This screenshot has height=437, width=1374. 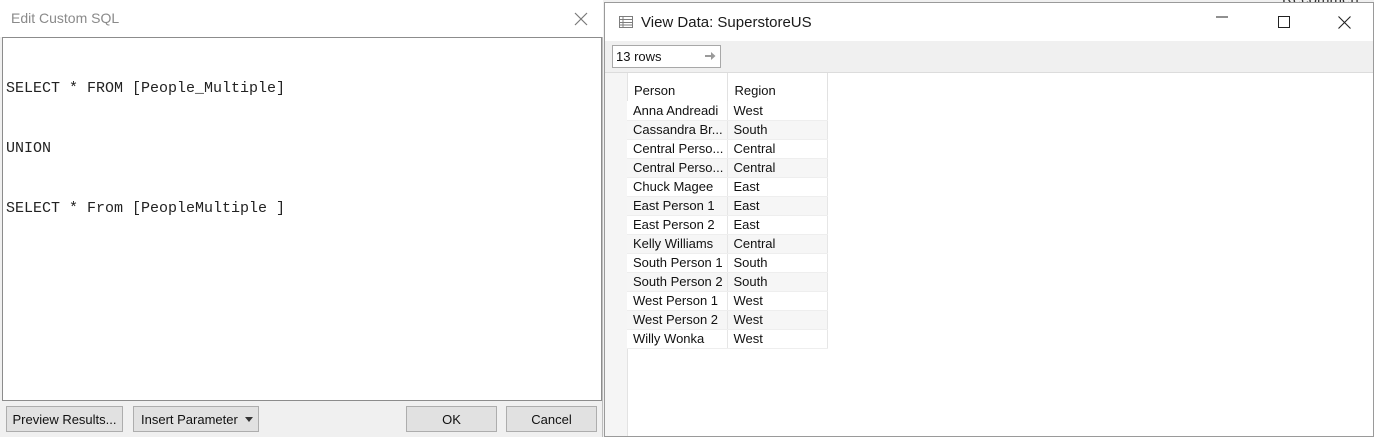 I want to click on table-header-row: Person Region, so click(x=727, y=87).